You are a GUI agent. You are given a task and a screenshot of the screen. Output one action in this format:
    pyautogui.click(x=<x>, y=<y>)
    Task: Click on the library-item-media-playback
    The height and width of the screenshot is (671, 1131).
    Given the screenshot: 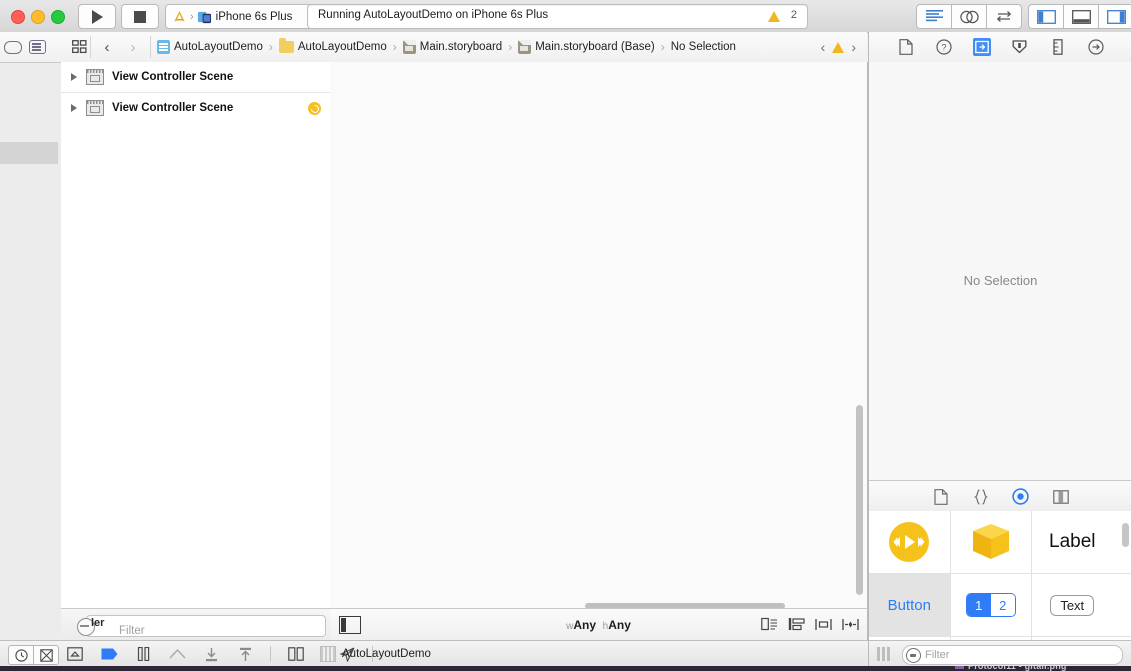 What is the action you would take?
    pyautogui.click(x=910, y=542)
    